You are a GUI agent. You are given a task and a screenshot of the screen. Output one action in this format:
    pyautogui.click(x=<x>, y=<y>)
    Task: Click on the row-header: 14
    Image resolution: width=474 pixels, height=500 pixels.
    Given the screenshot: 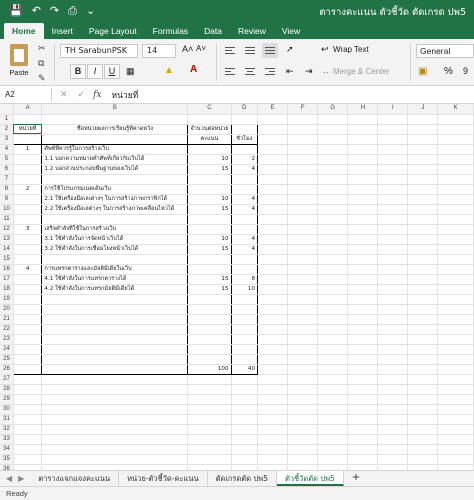 What is the action you would take?
    pyautogui.click(x=7, y=249)
    